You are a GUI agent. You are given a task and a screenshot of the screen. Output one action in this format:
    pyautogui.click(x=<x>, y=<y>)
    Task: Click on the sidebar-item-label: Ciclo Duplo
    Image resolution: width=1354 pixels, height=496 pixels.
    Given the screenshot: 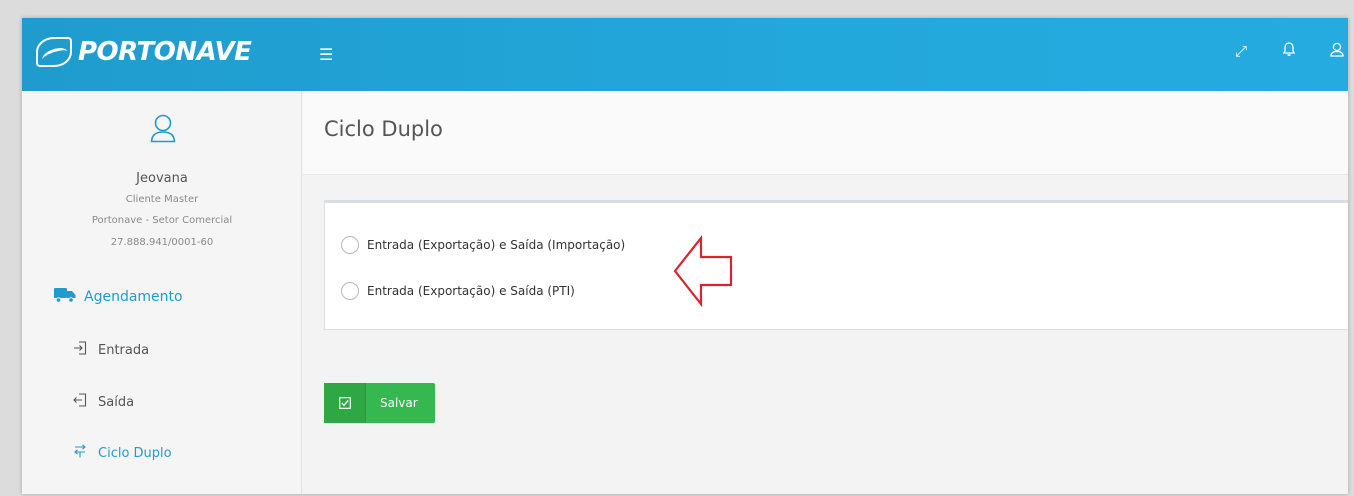 What is the action you would take?
    pyautogui.click(x=135, y=453)
    